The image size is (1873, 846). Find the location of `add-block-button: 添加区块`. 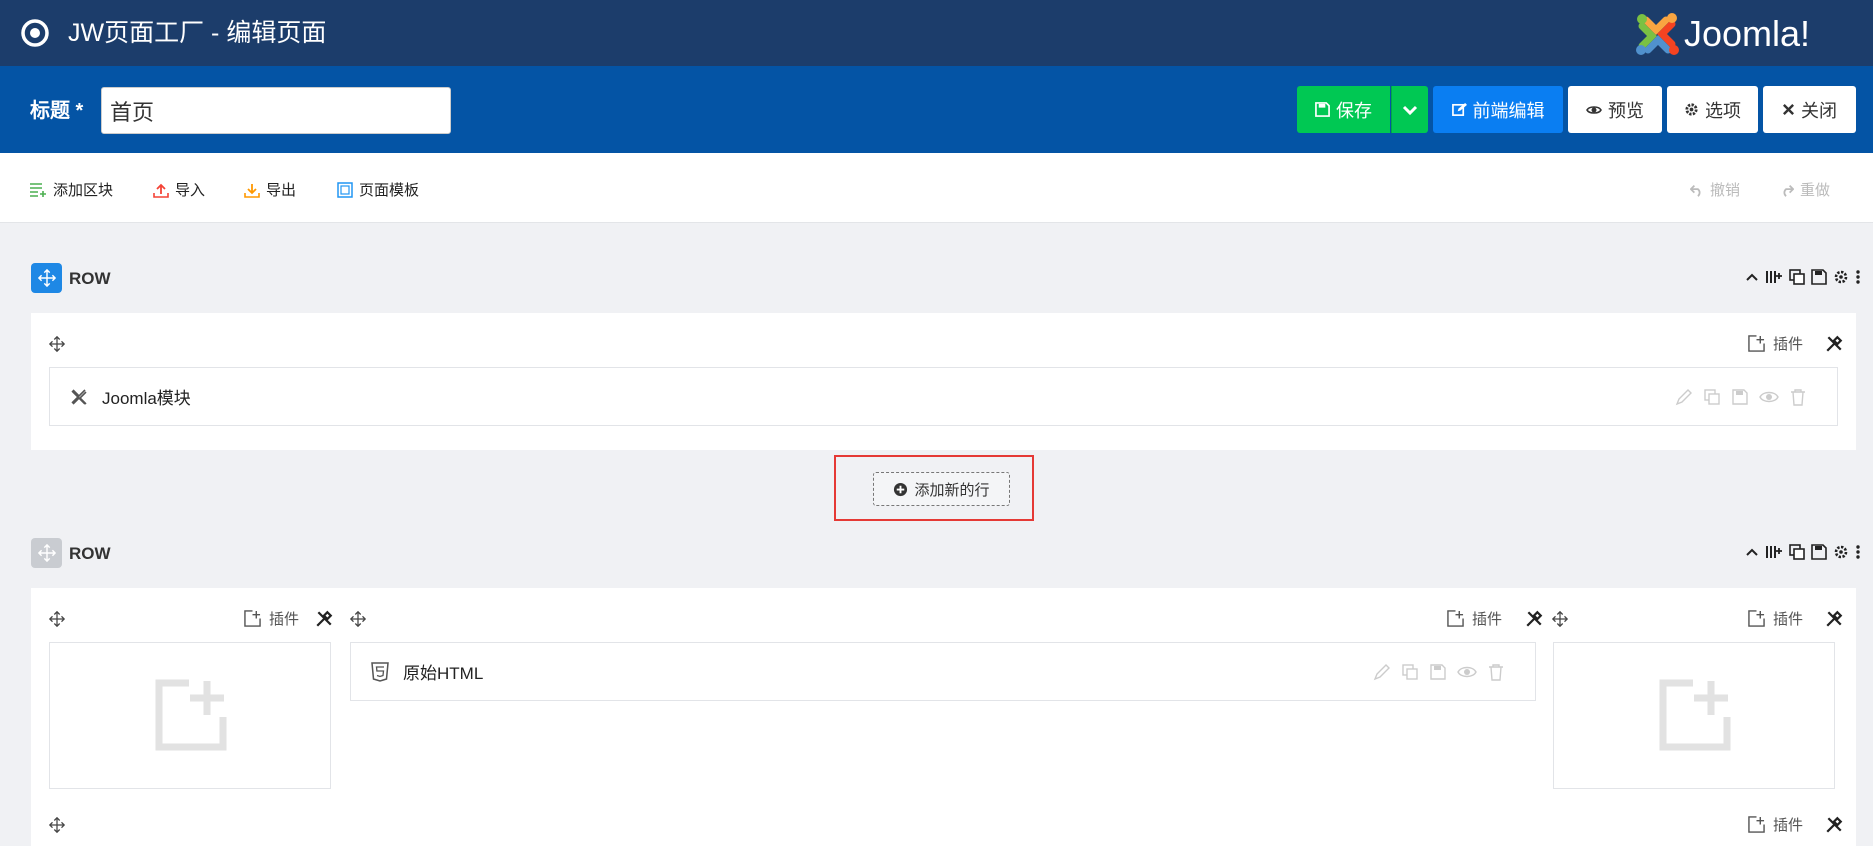

add-block-button: 添加区块 is located at coordinates (71, 189).